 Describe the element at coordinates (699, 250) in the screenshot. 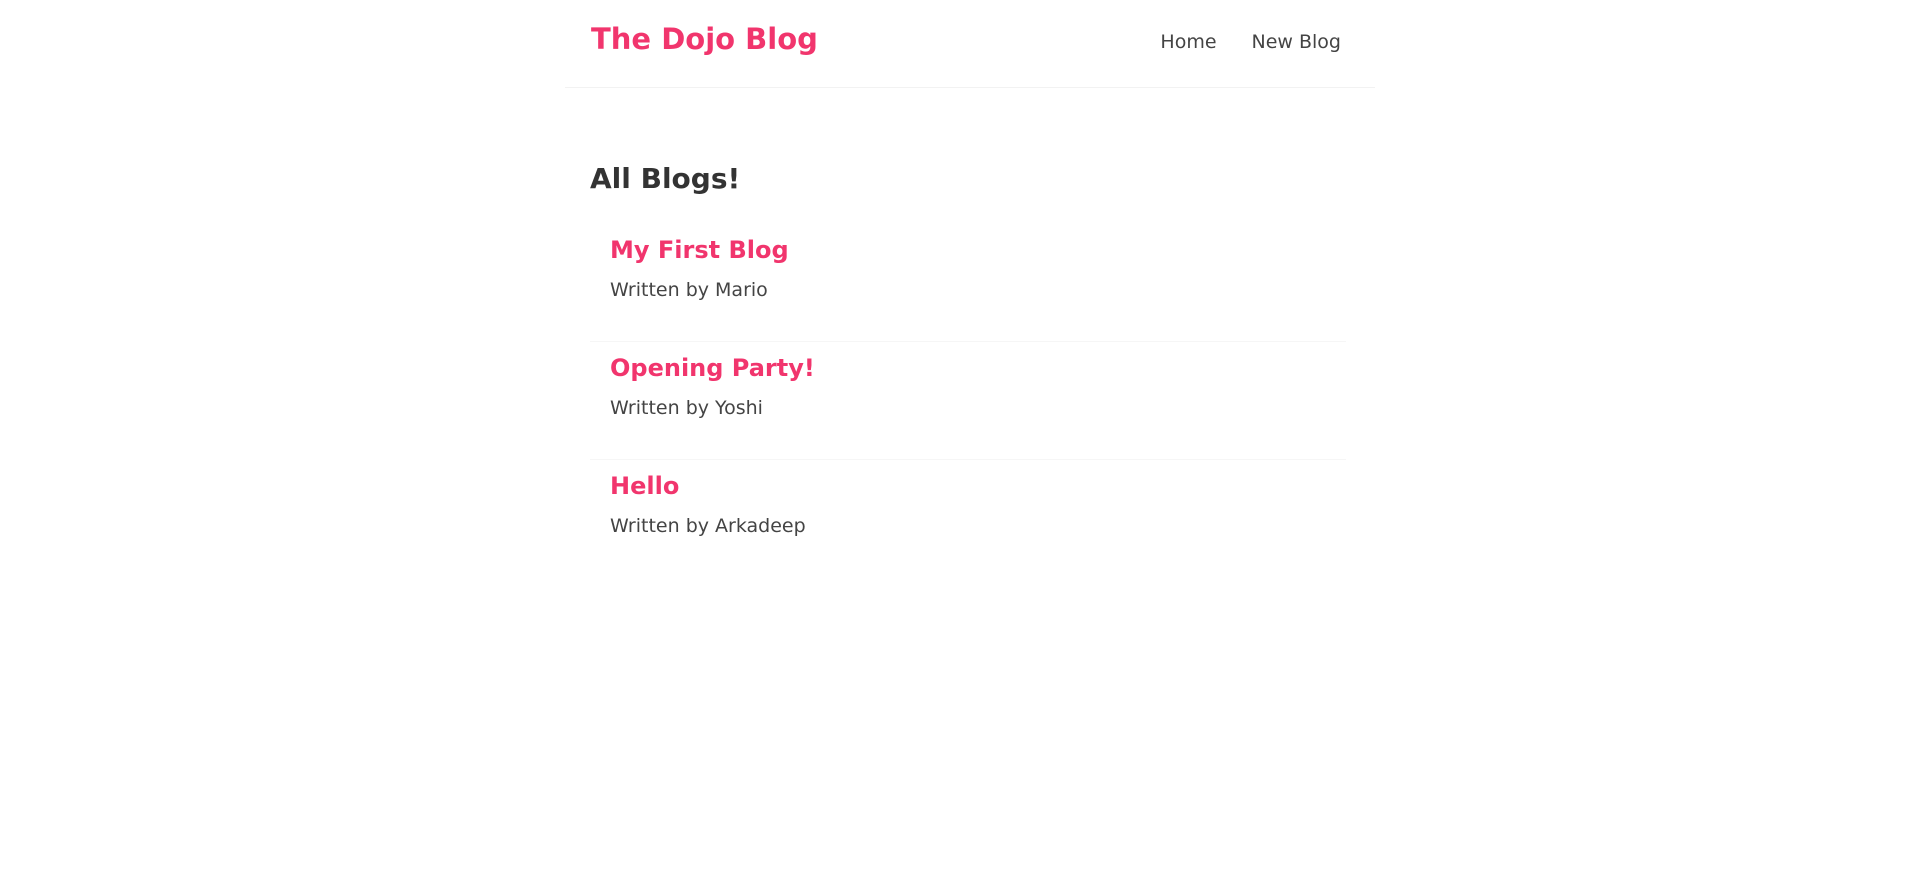

I see `blog-title-link: My First Blog` at that location.